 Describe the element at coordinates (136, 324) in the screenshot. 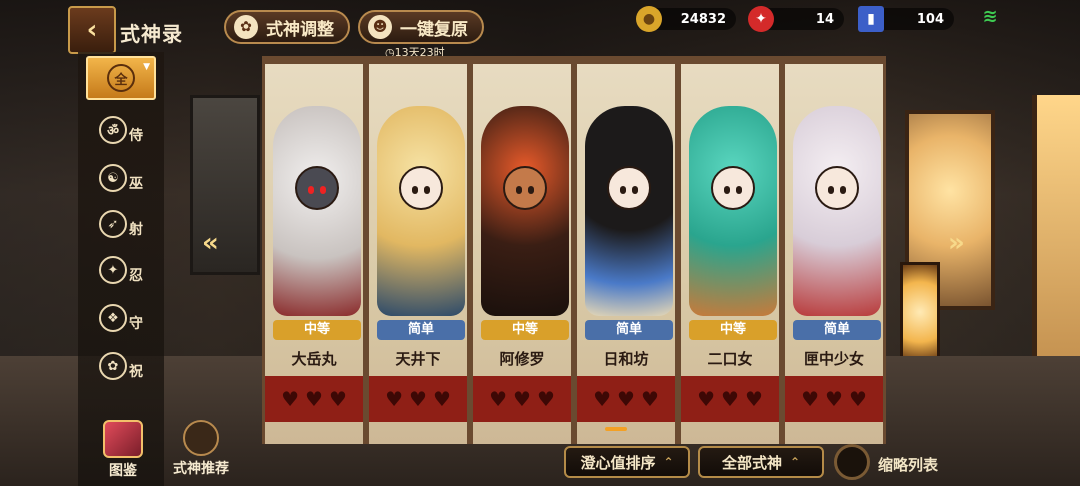

I see `sidebar-item-label: 守` at that location.